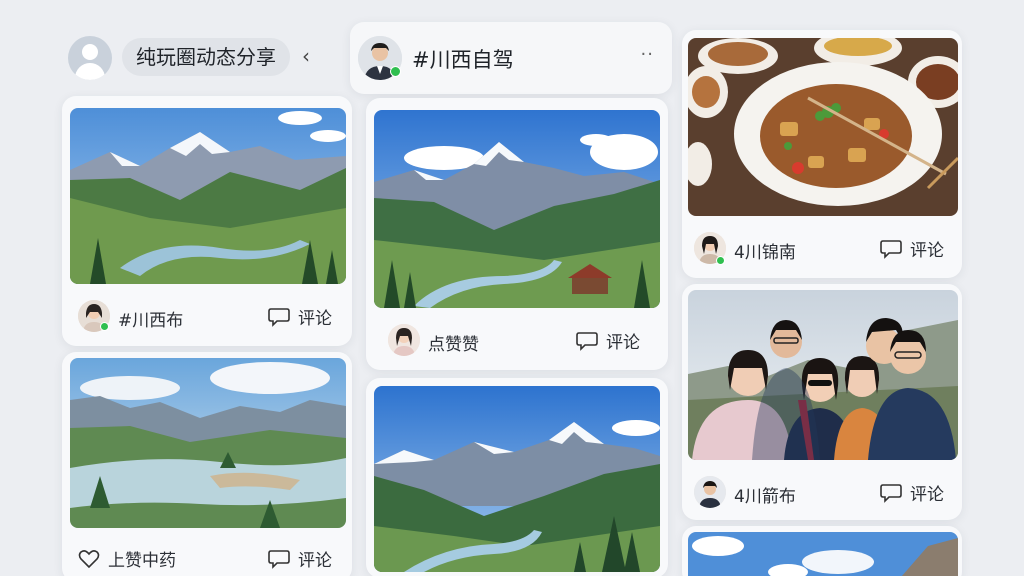  I want to click on post-author-label: 点赞赞, so click(453, 345).